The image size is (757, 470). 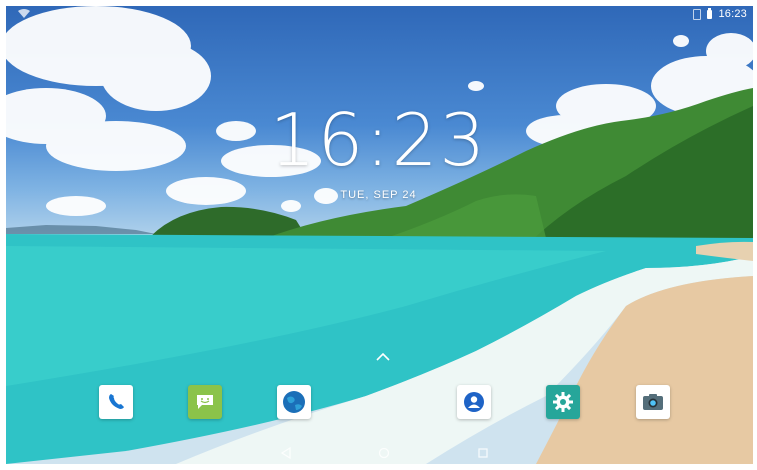 I want to click on dock-app-settings, so click(x=563, y=402).